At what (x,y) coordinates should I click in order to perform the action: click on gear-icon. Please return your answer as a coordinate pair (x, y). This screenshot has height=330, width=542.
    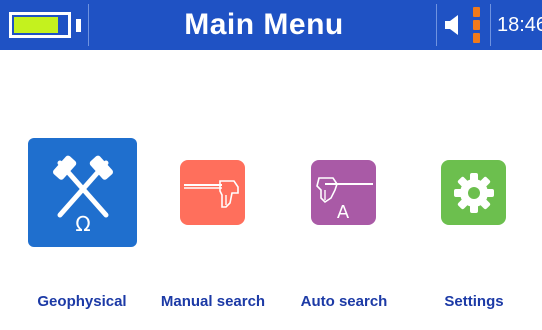
    Looking at the image, I should click on (473, 192).